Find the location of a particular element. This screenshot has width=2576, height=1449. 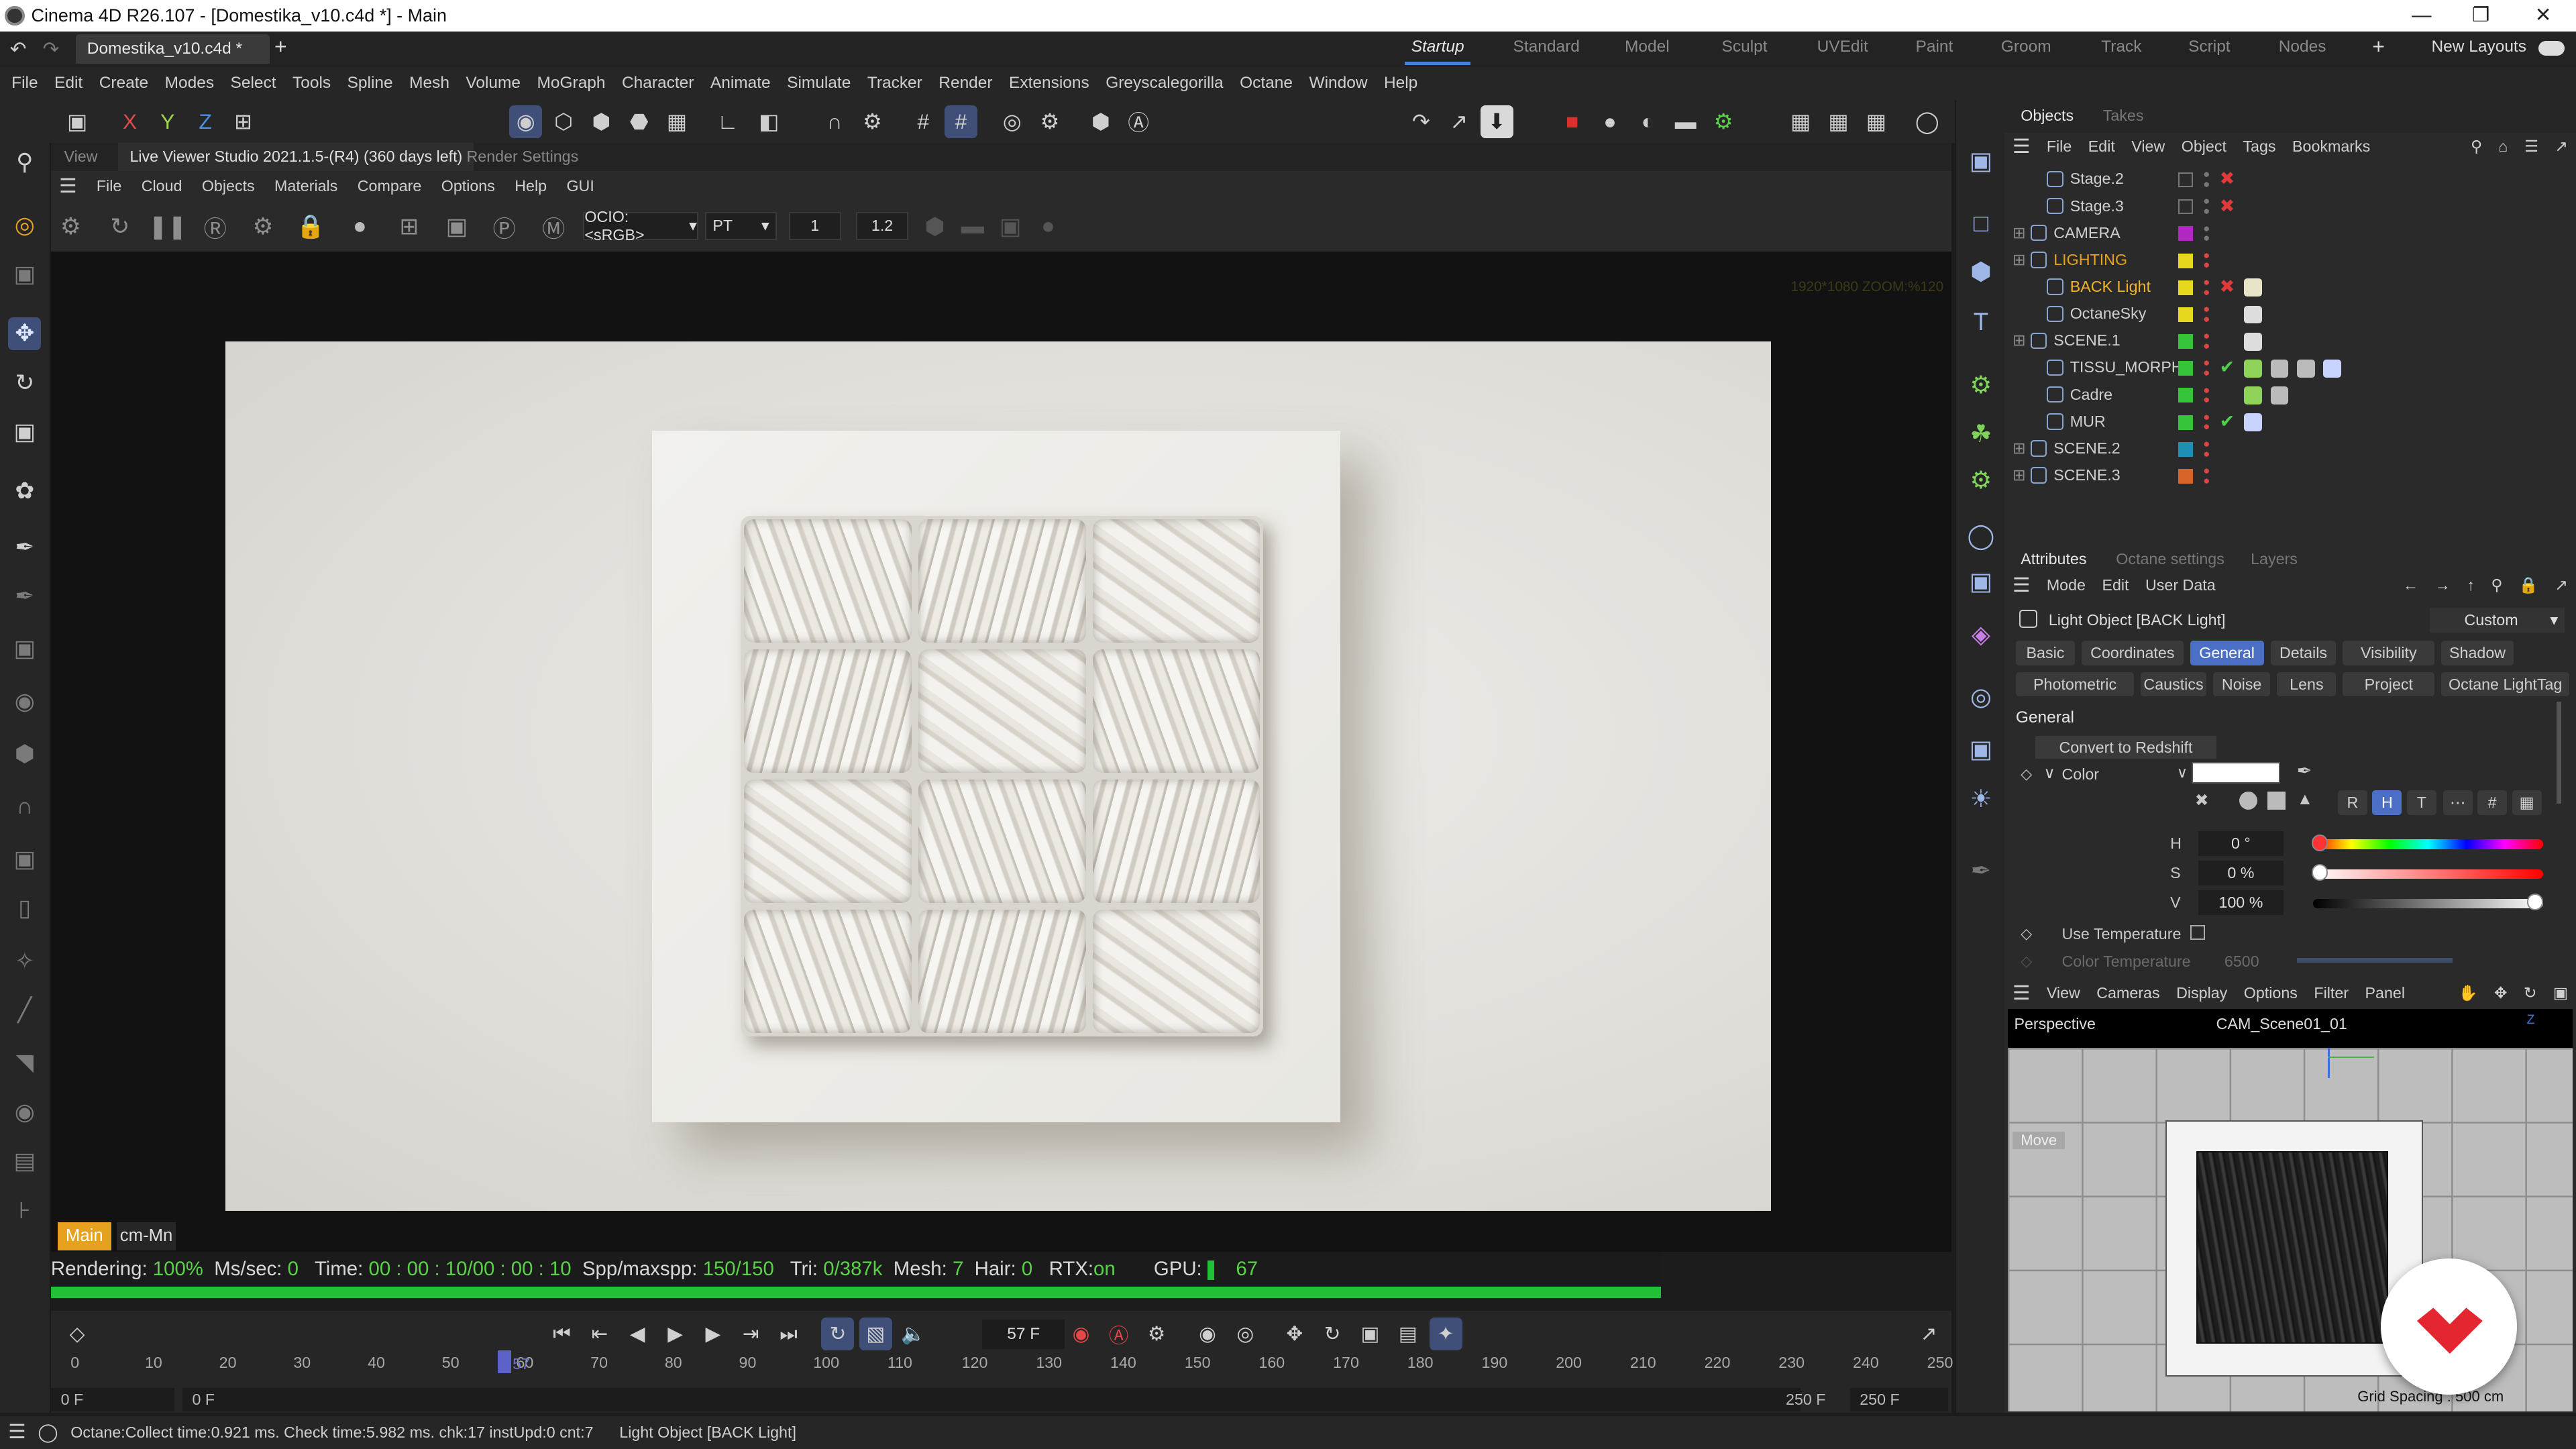

menu-animate: Animate is located at coordinates (740, 83).